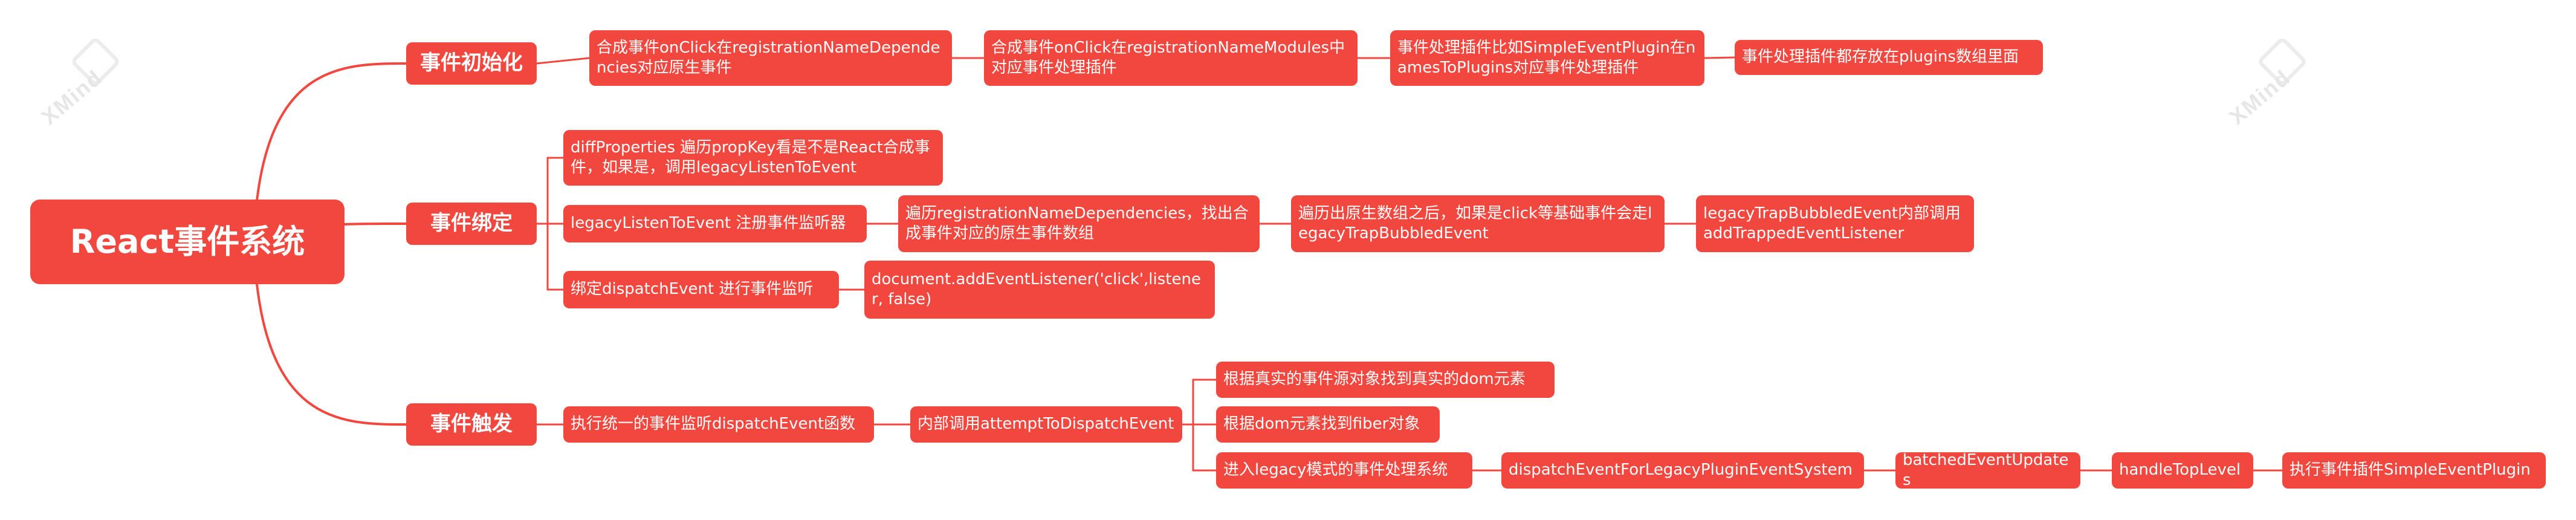 This screenshot has width=2576, height=520. I want to click on subtopic-node: 进入legacy模式的事件处理系统, so click(1344, 470).